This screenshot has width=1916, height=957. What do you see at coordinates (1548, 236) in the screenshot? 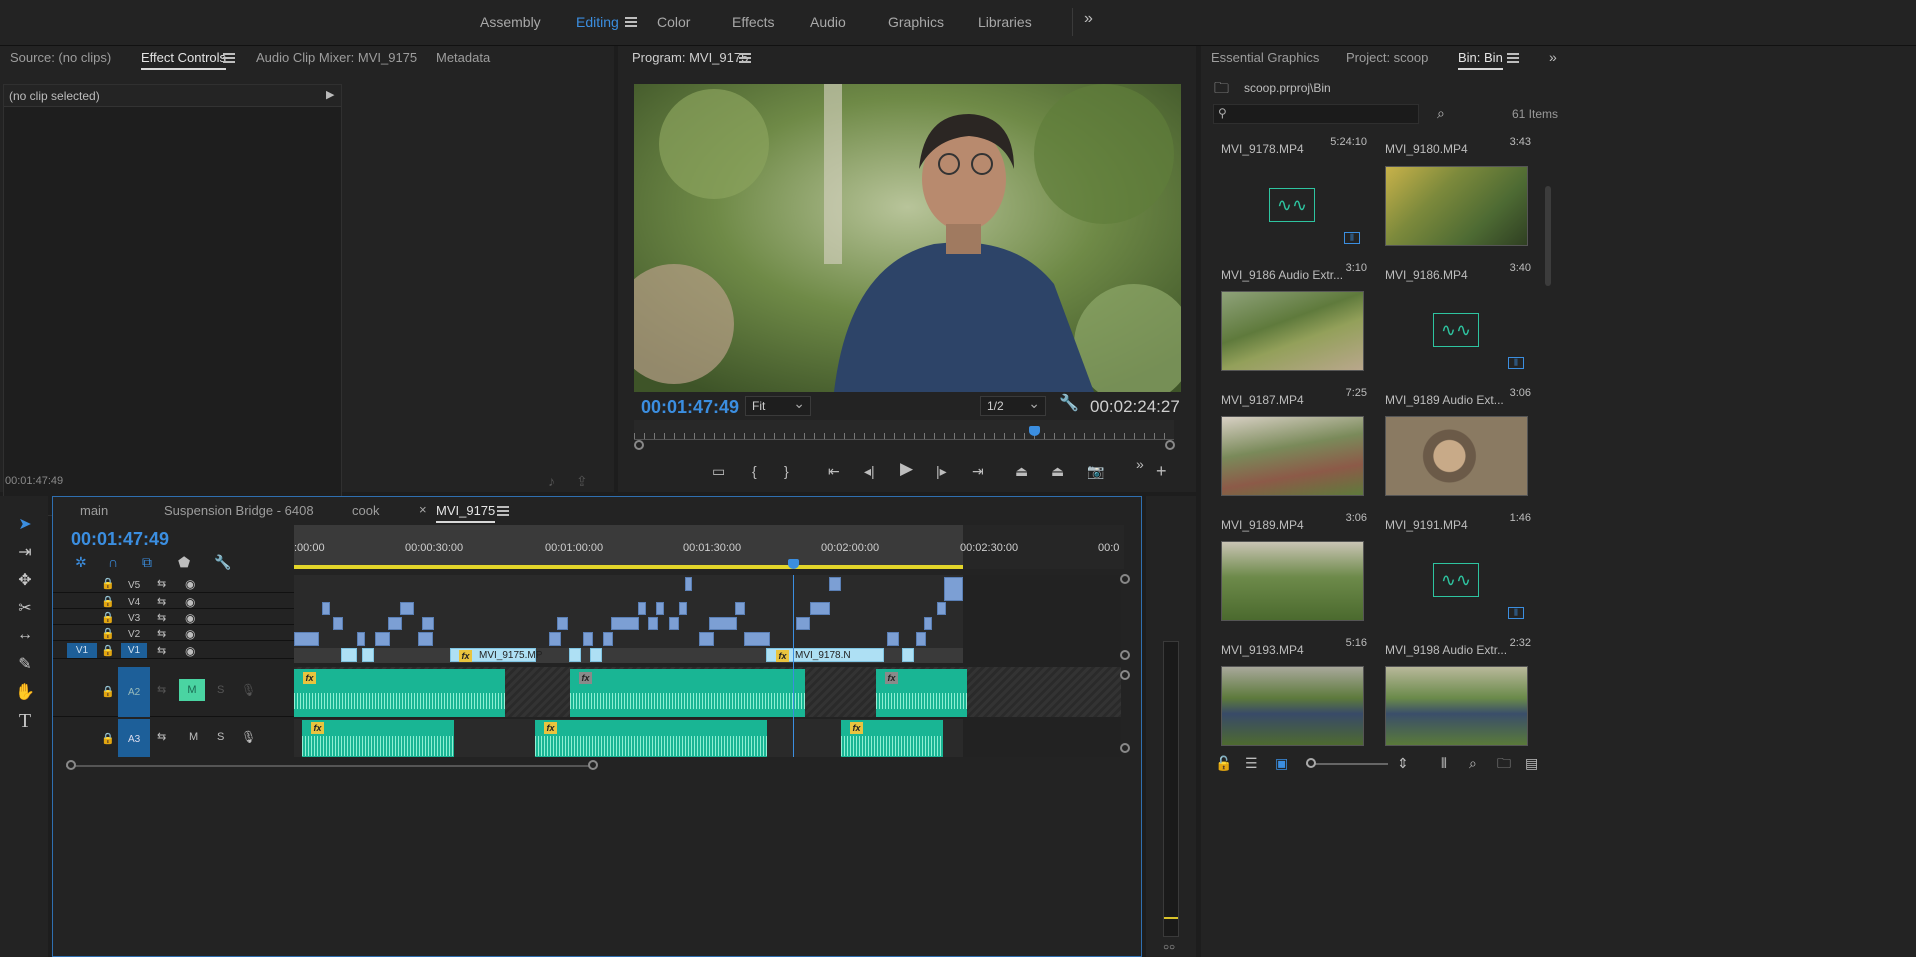
I see `bin-scrollbar` at bounding box center [1548, 236].